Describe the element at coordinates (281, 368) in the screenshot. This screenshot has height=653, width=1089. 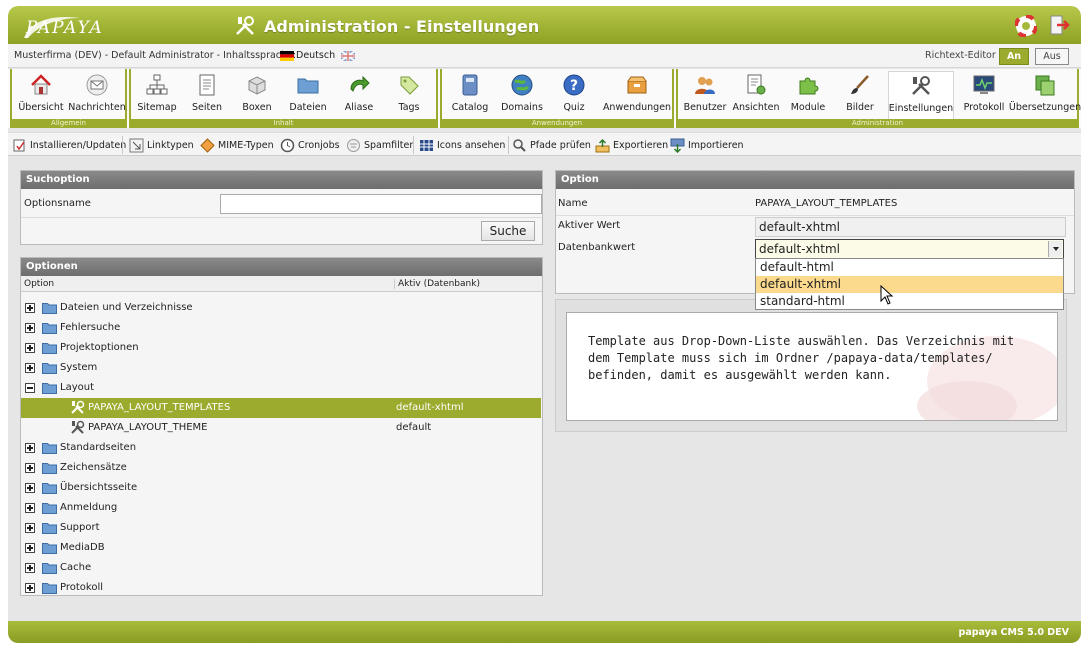
I see `tree-folder-row: System` at that location.